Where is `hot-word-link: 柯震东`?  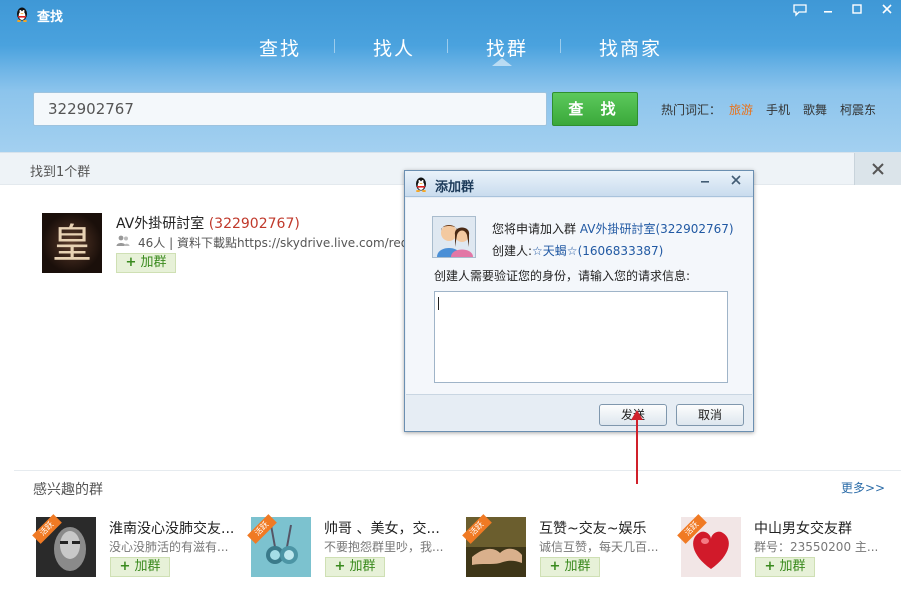
hot-word-link: 柯震东 is located at coordinates (858, 109).